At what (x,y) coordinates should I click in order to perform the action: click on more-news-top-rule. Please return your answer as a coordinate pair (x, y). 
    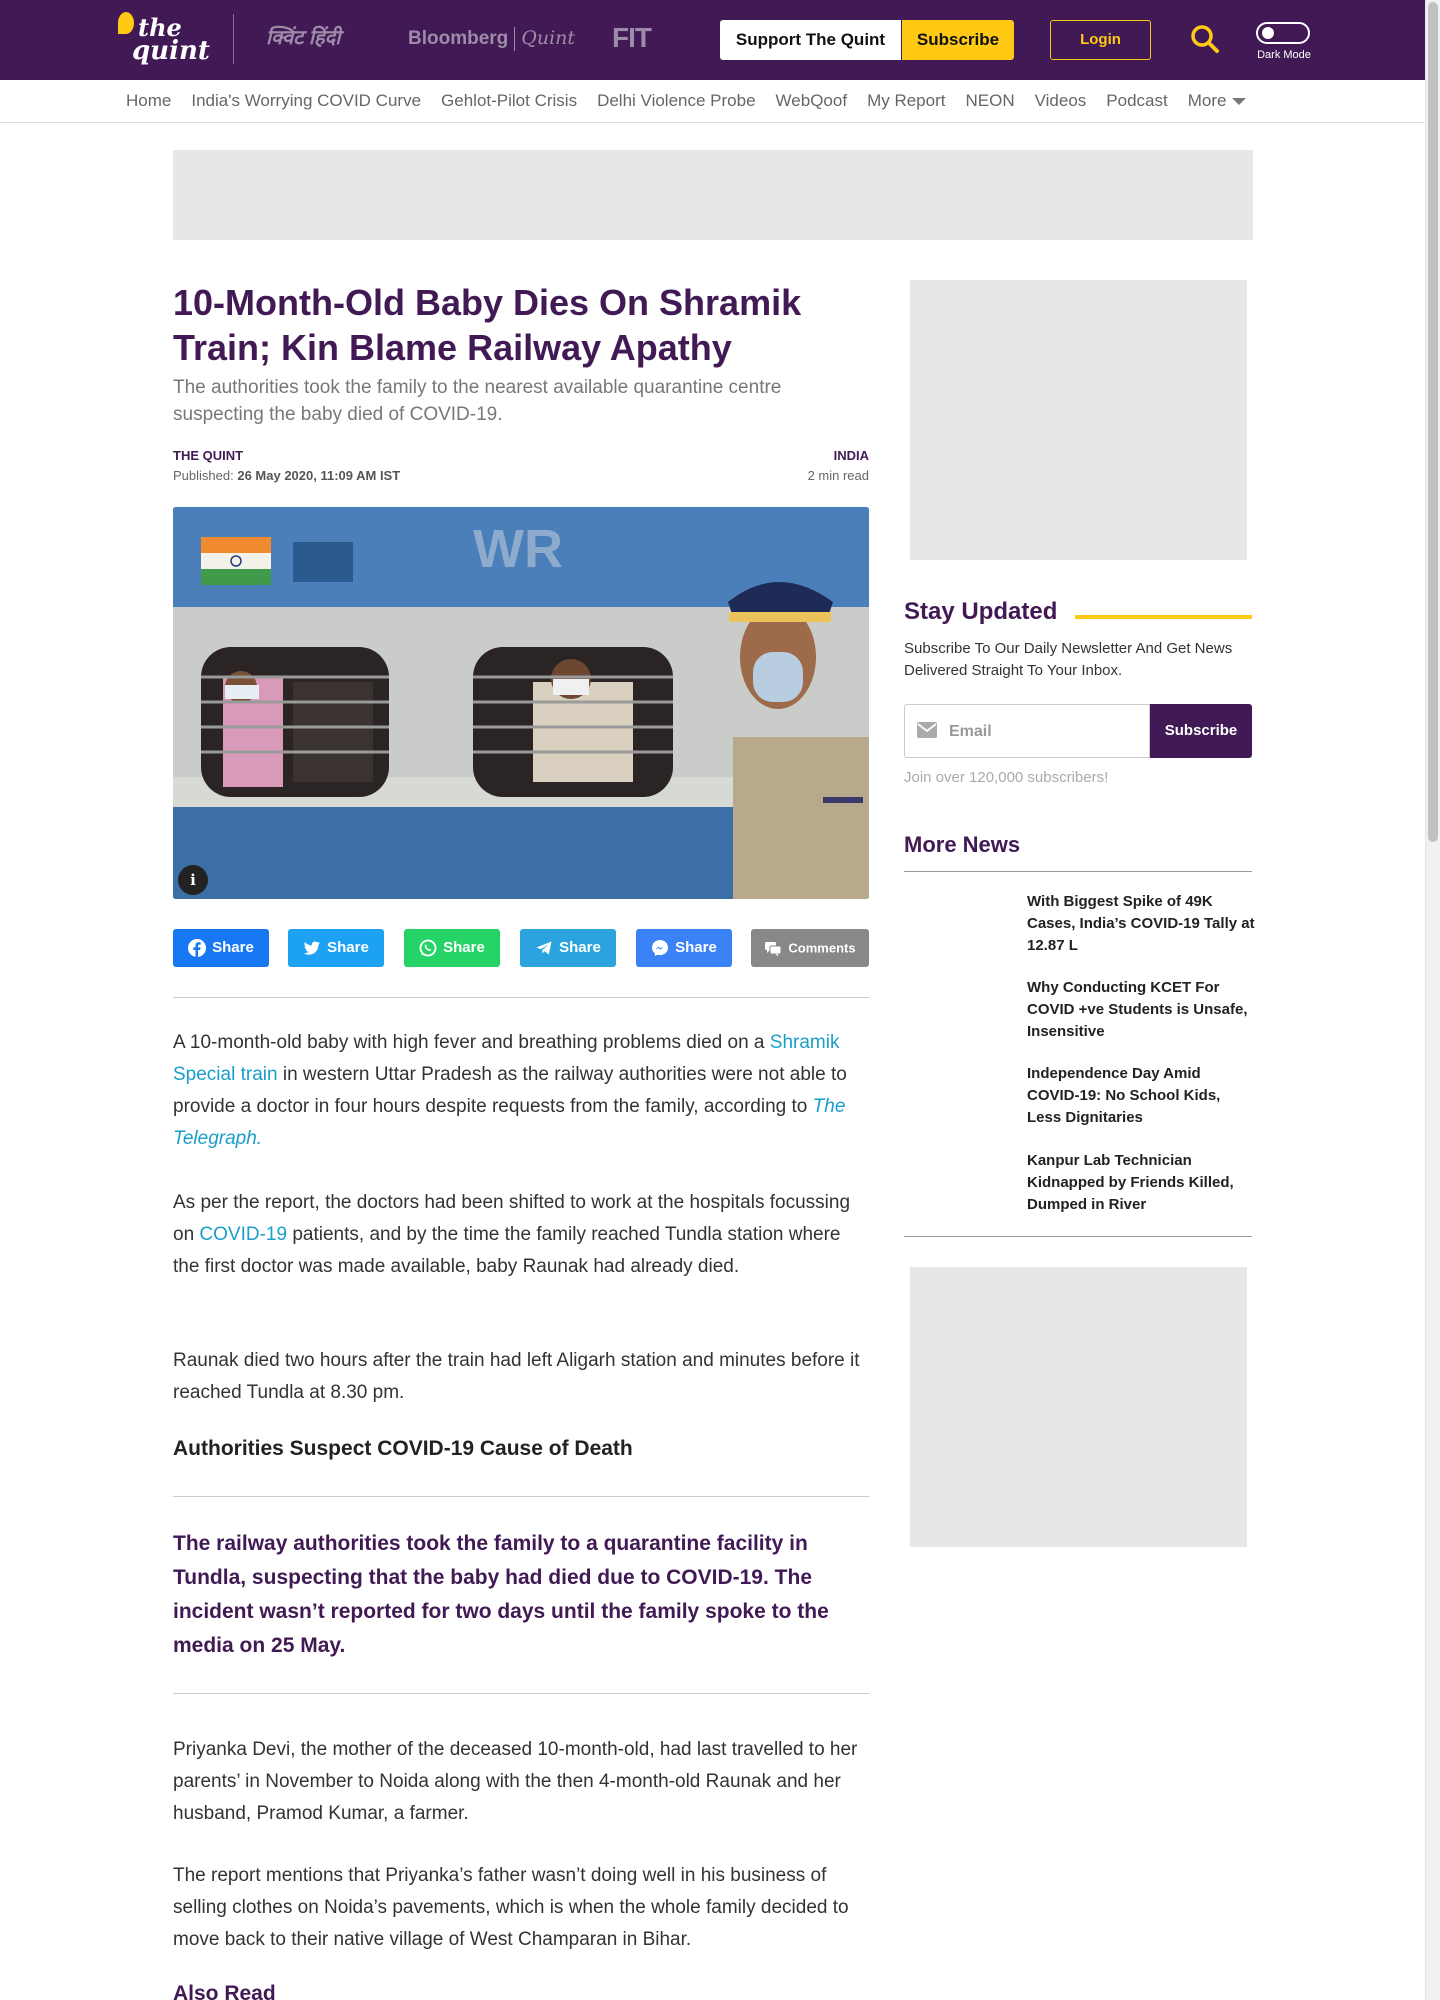
    Looking at the image, I should click on (1078, 871).